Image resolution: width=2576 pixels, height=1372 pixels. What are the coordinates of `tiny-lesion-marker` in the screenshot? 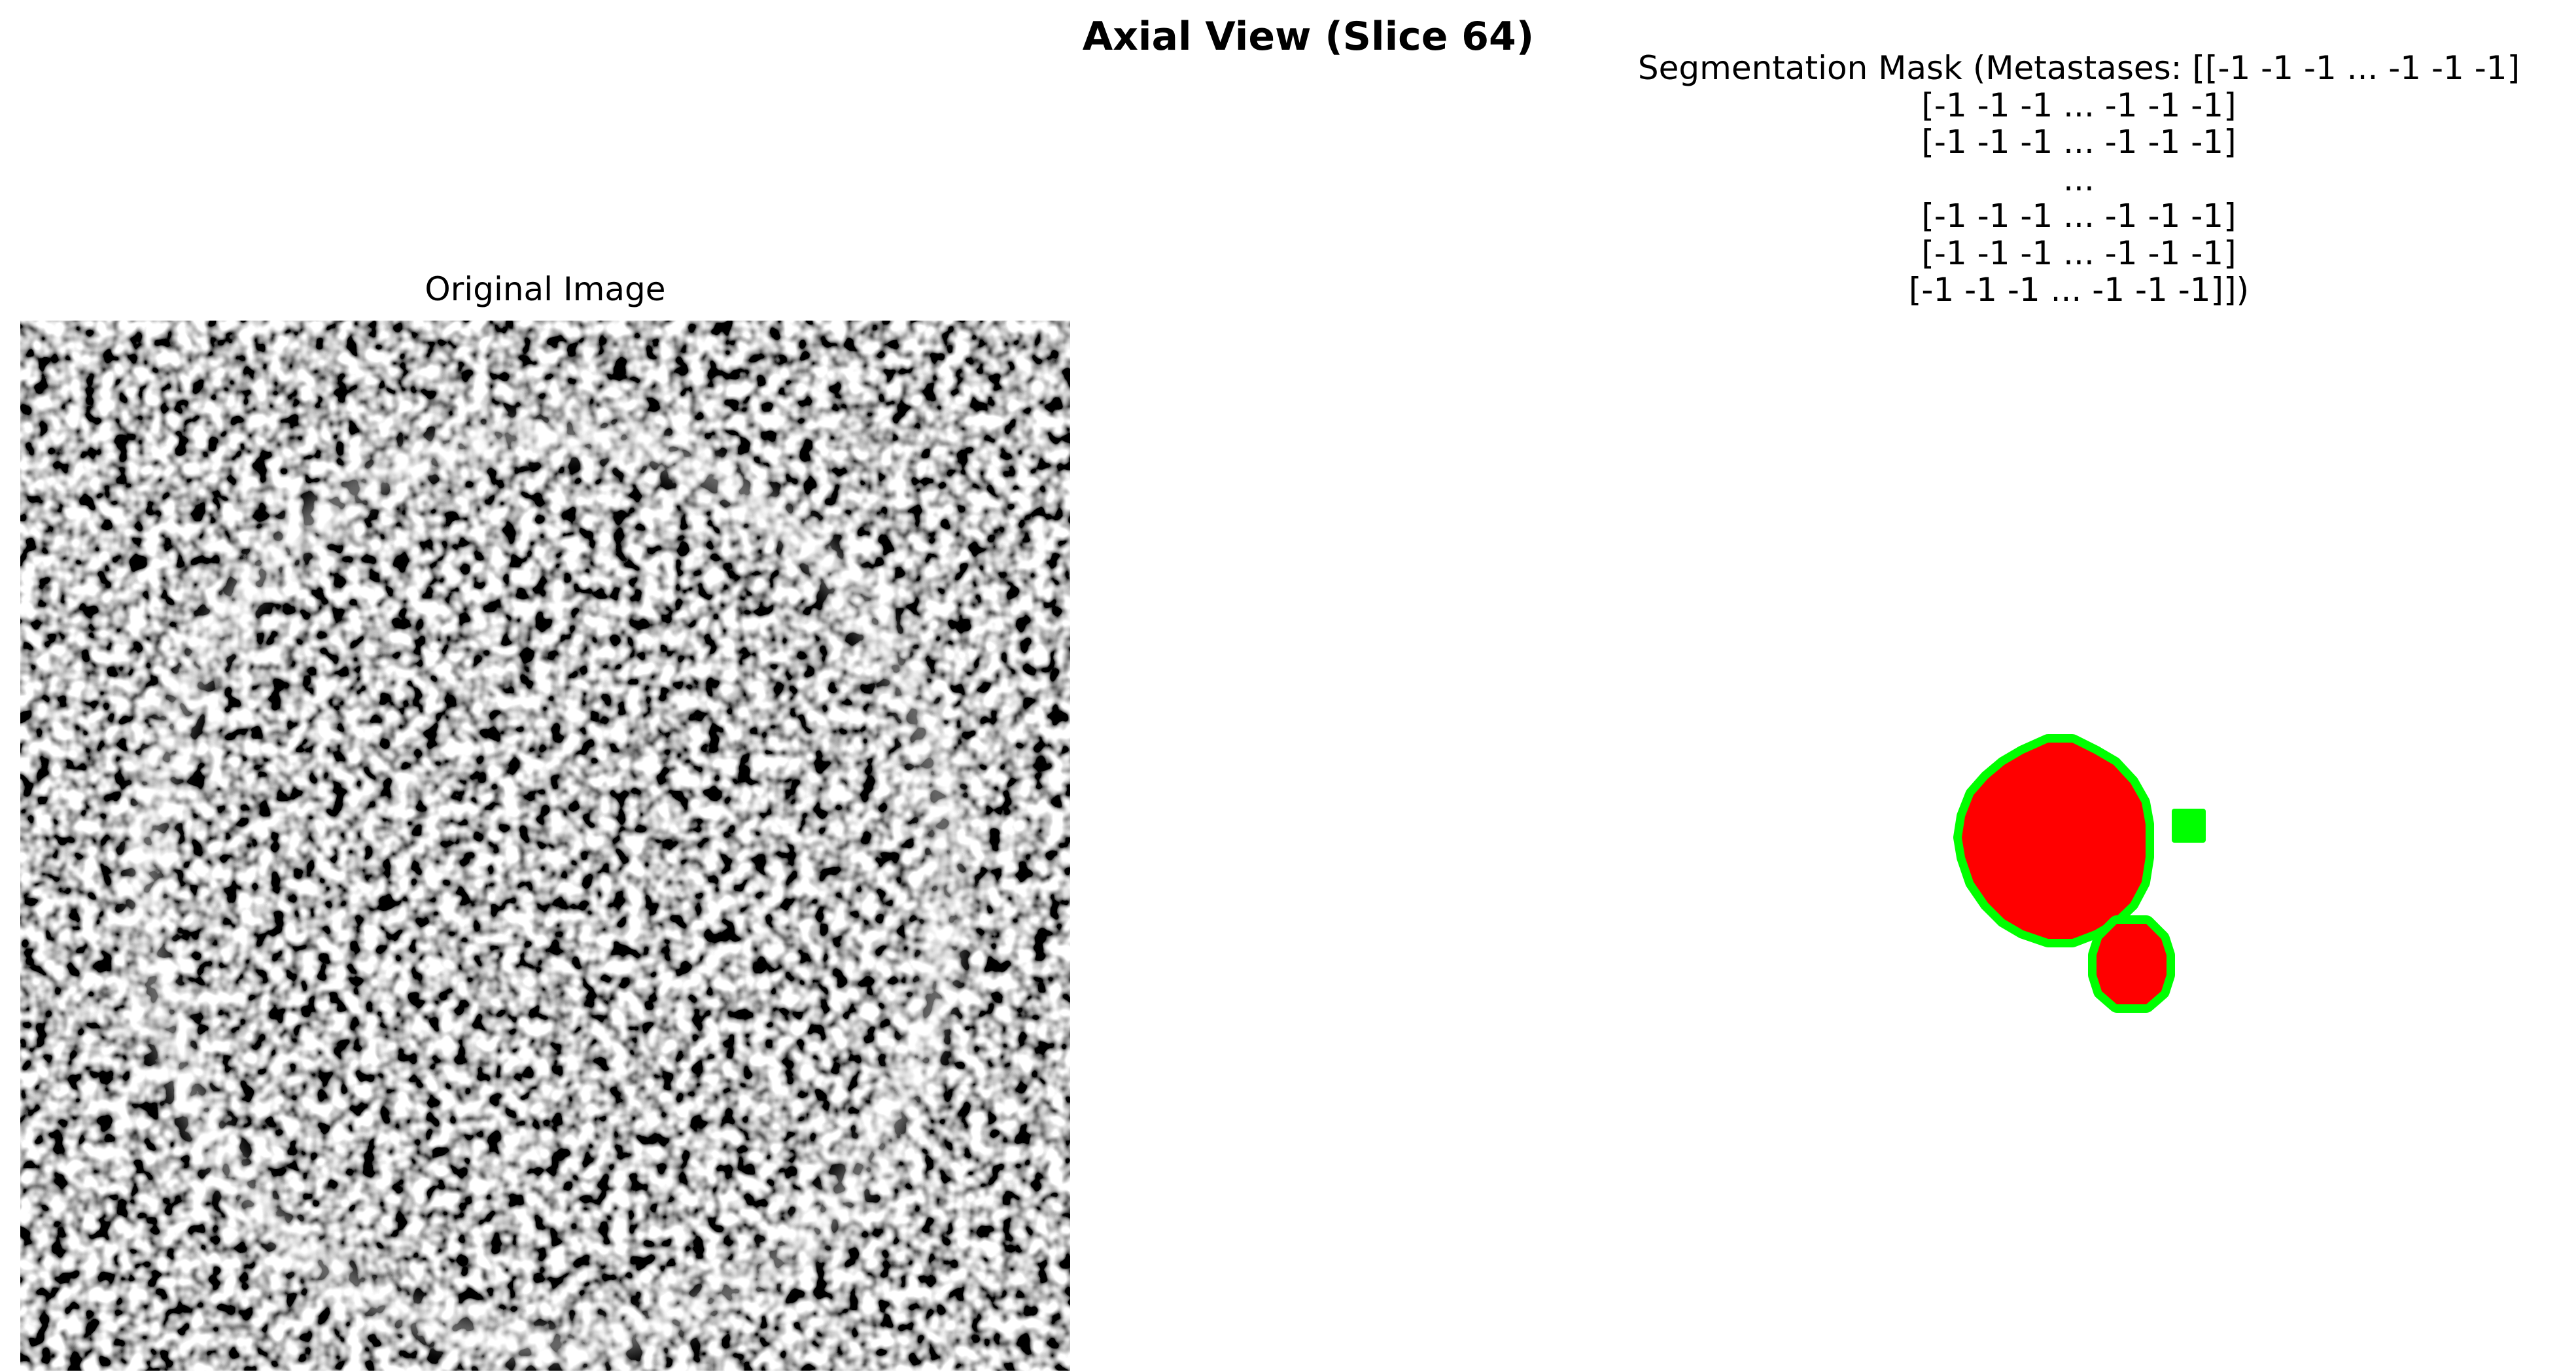 It's located at (2189, 826).